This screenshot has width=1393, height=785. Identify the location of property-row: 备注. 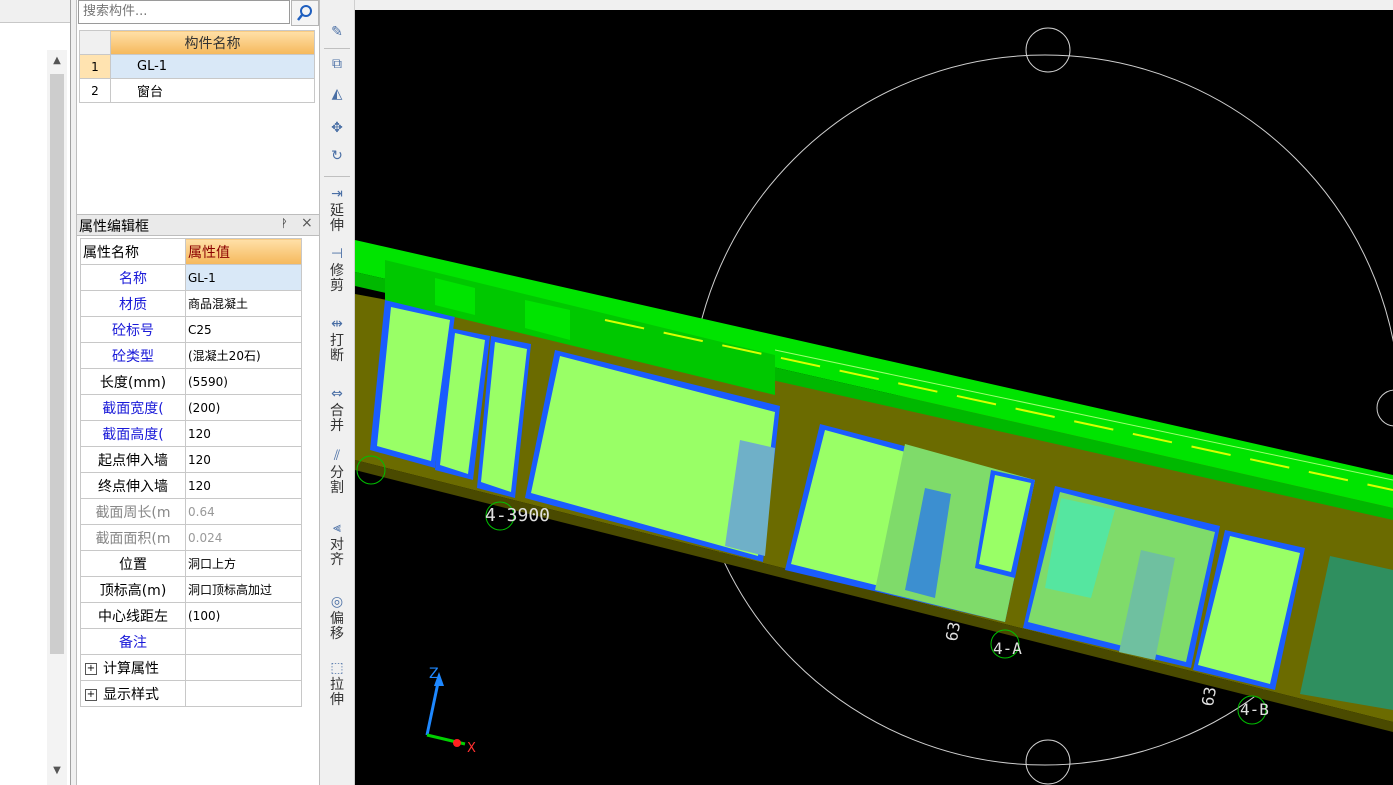
(191, 641).